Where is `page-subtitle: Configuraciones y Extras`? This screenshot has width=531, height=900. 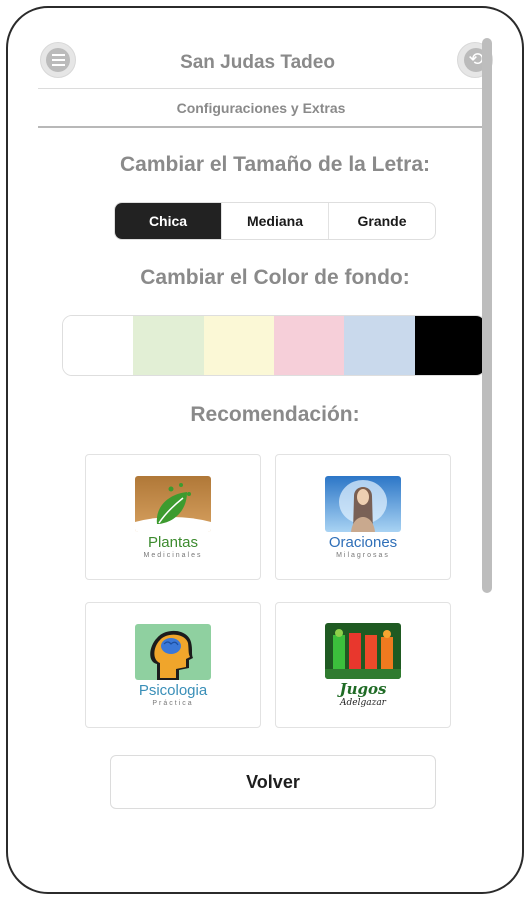
page-subtitle: Configuraciones y Extras is located at coordinates (261, 108).